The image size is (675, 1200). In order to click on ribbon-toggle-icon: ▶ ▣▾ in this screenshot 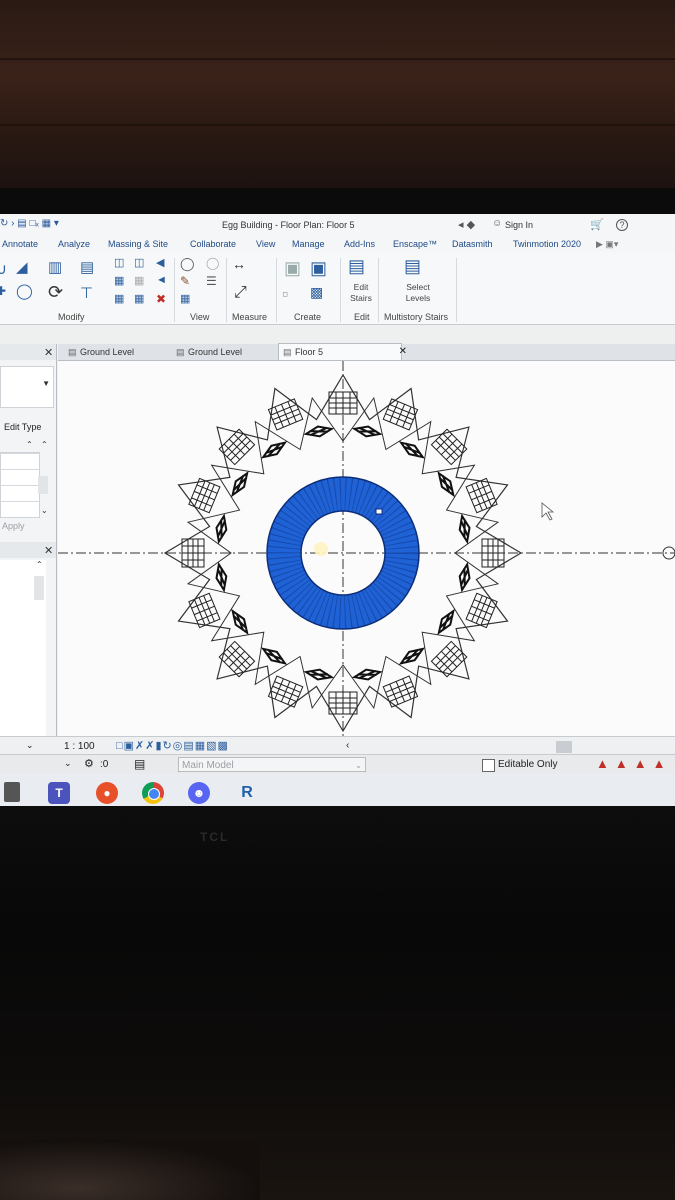, I will do `click(607, 244)`.